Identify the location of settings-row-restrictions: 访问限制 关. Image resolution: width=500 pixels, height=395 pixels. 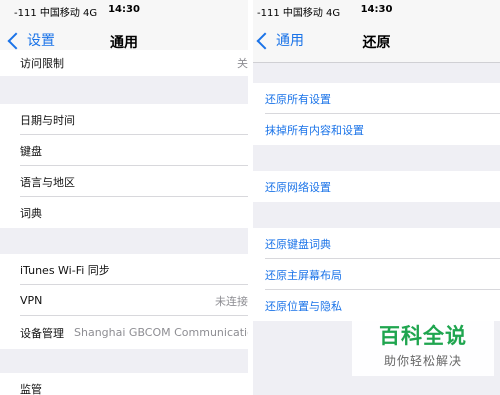
(124, 63).